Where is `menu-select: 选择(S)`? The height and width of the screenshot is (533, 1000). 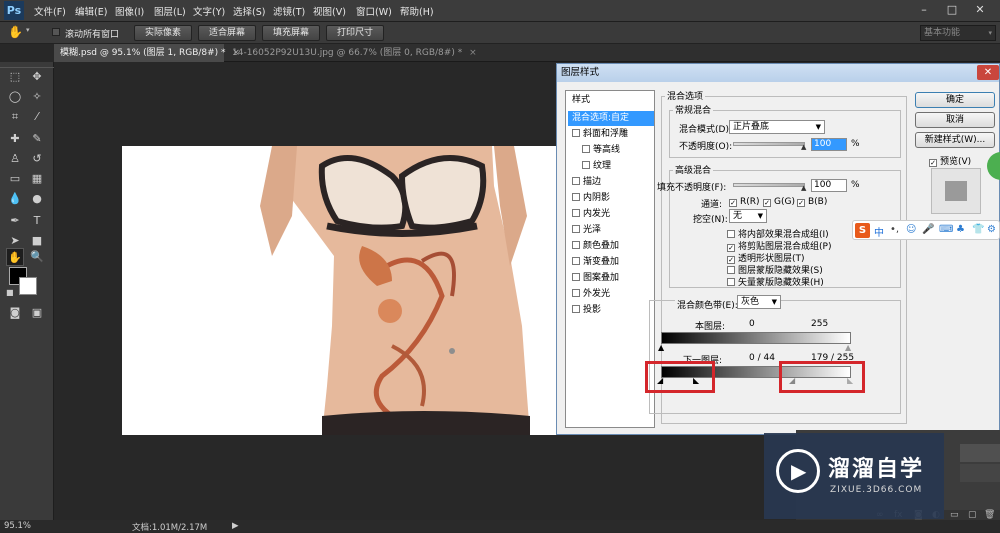
menu-select: 选择(S) is located at coordinates (249, 11).